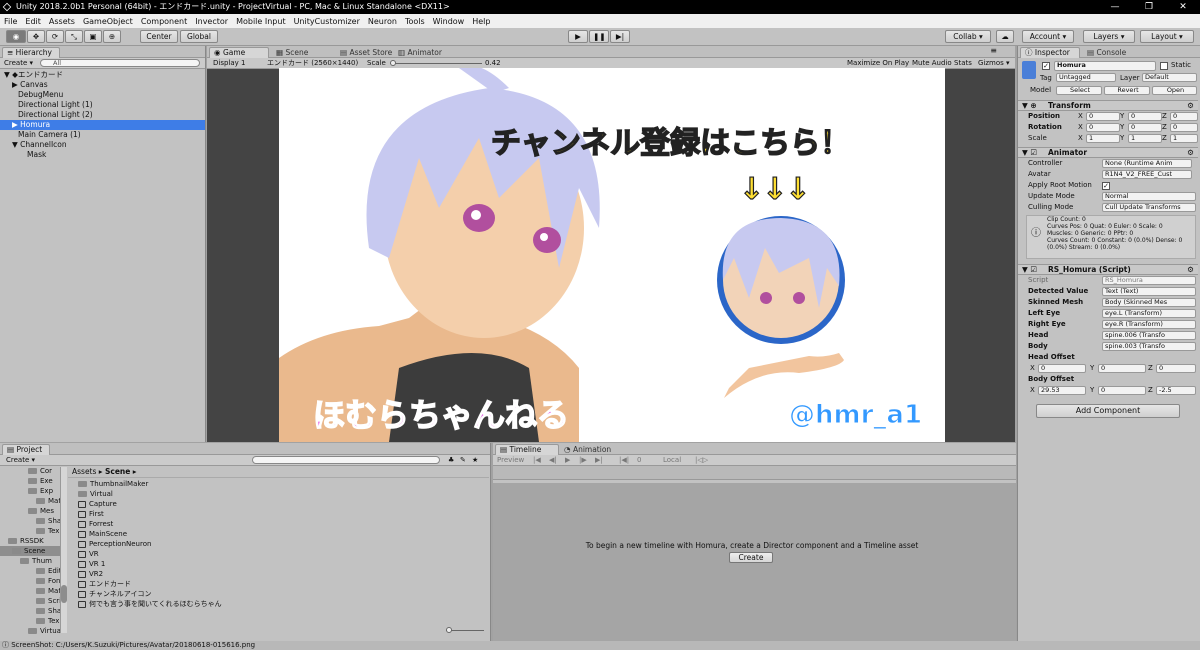 The height and width of the screenshot is (650, 1200). What do you see at coordinates (26, 449) in the screenshot?
I see `tab-project: ▤ Project` at bounding box center [26, 449].